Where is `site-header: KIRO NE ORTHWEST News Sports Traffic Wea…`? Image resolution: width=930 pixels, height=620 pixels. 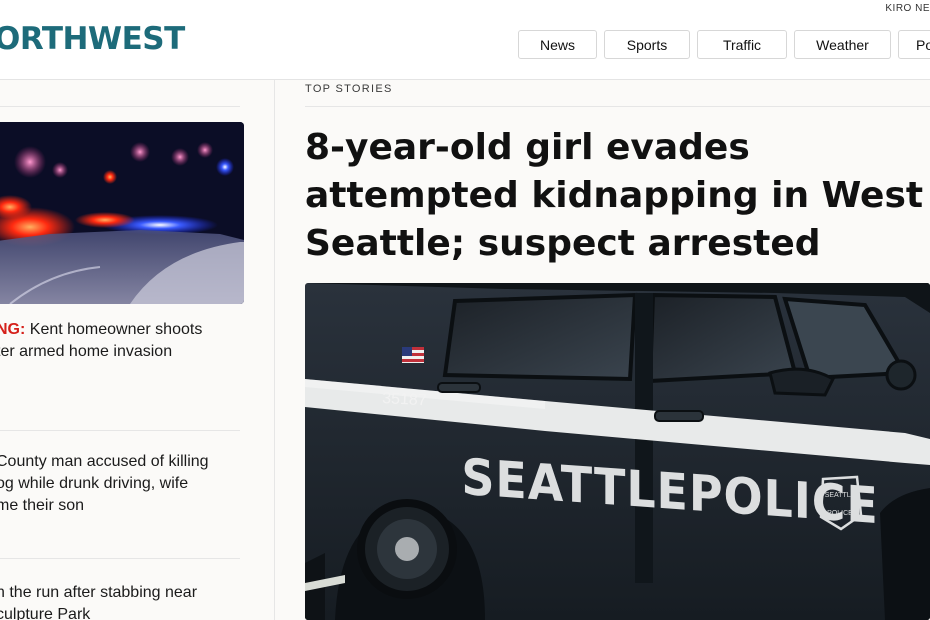 site-header: KIRO NE ORTHWEST News Sports Traffic Wea… is located at coordinates (465, 40).